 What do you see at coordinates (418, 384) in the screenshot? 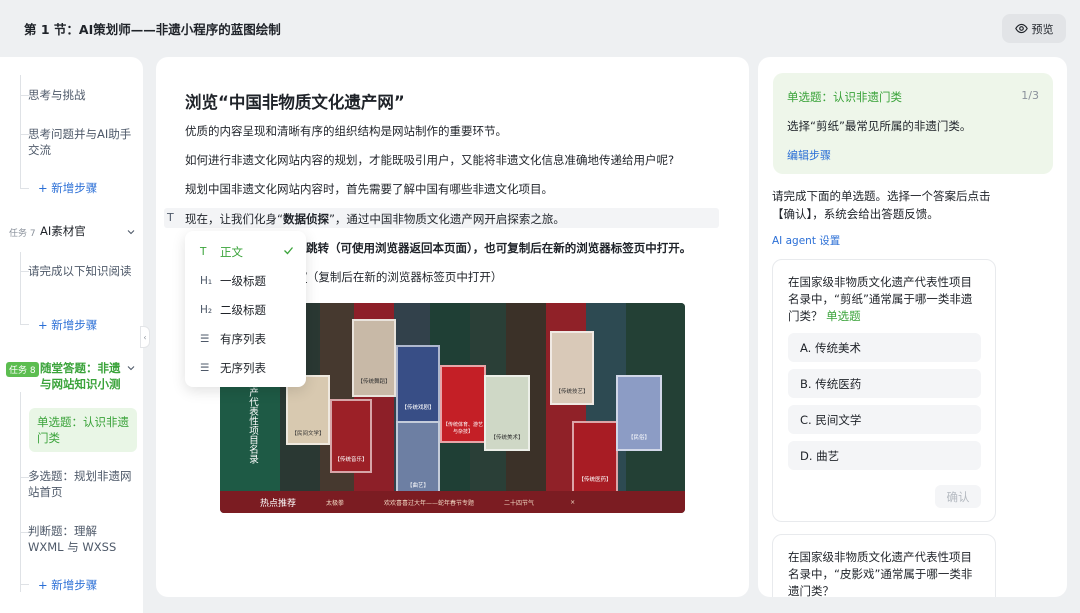
I see `category-card: 【传统戏剧】` at bounding box center [418, 384].